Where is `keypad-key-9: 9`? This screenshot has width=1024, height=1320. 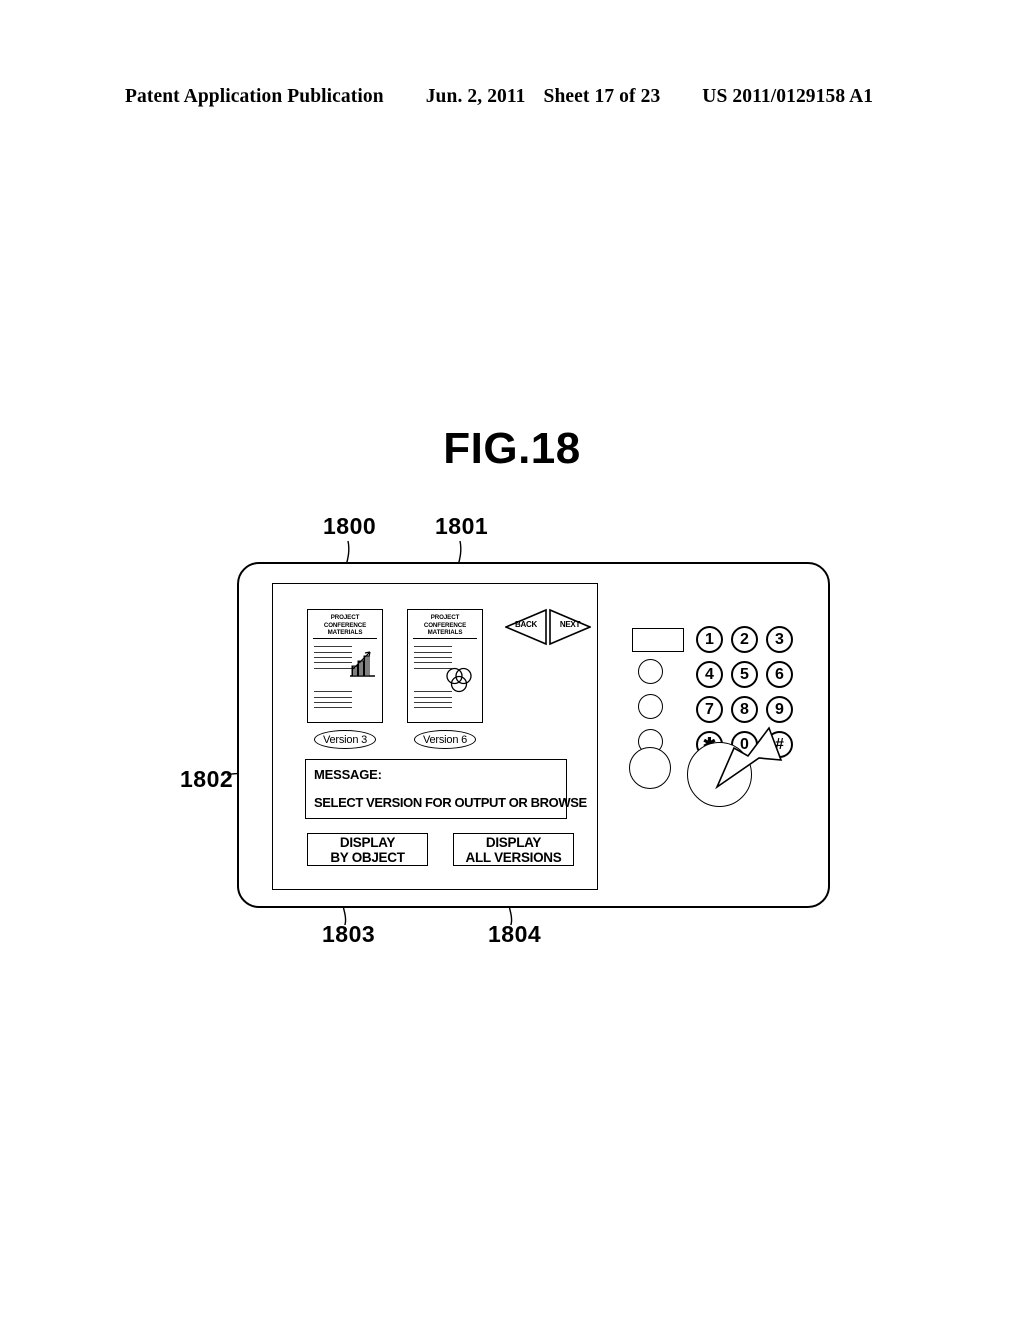
keypad-key-9: 9 is located at coordinates (779, 709).